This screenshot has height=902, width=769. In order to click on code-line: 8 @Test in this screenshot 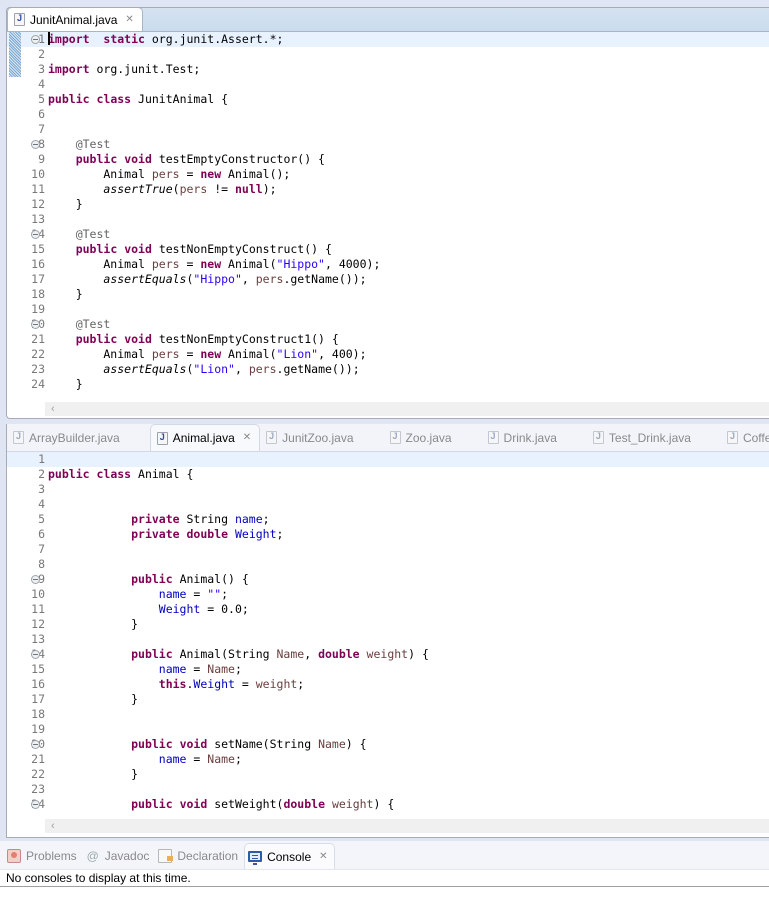, I will do `click(388, 144)`.